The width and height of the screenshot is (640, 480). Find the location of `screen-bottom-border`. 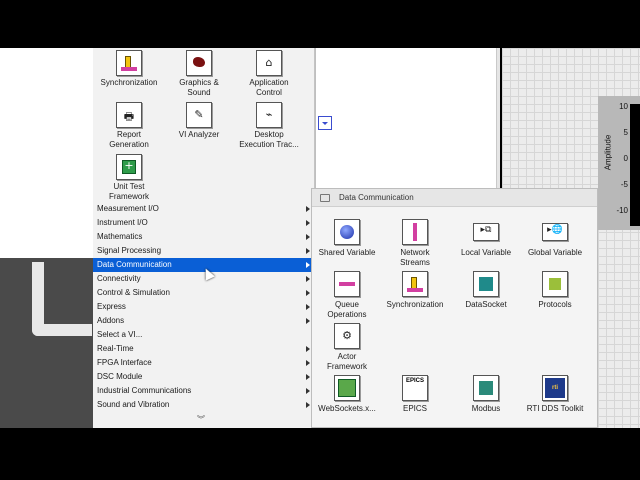

screen-bottom-border is located at coordinates (320, 454).